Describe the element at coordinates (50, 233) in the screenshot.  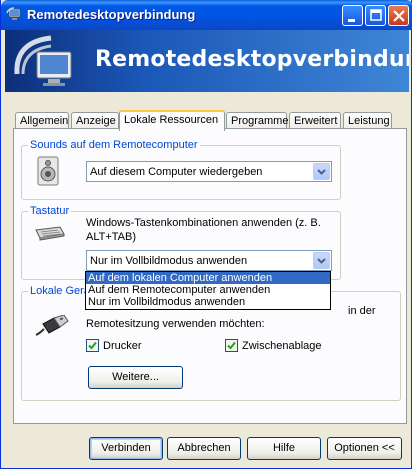
I see `keyboard-icon` at that location.